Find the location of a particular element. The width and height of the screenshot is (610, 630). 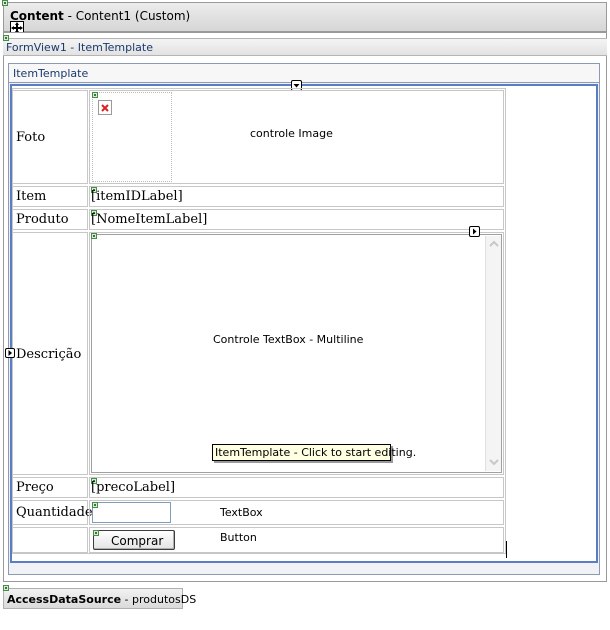

comprar-button: Comprar is located at coordinates (134, 540).